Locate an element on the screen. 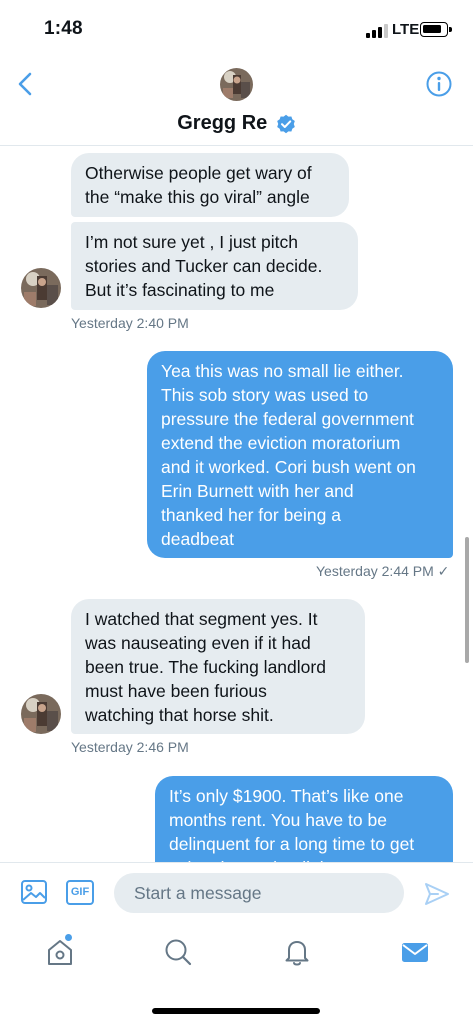  tab-bar is located at coordinates (236, 975).